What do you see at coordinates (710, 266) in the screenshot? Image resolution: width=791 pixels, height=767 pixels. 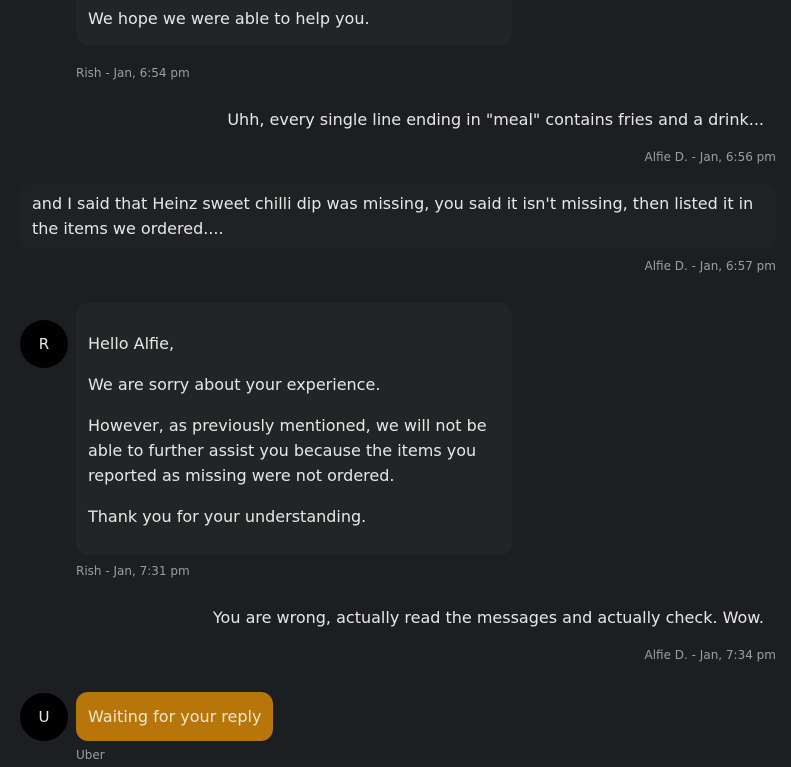 I see `message-meta: Alfie D. - Jan, 6:57 pm` at bounding box center [710, 266].